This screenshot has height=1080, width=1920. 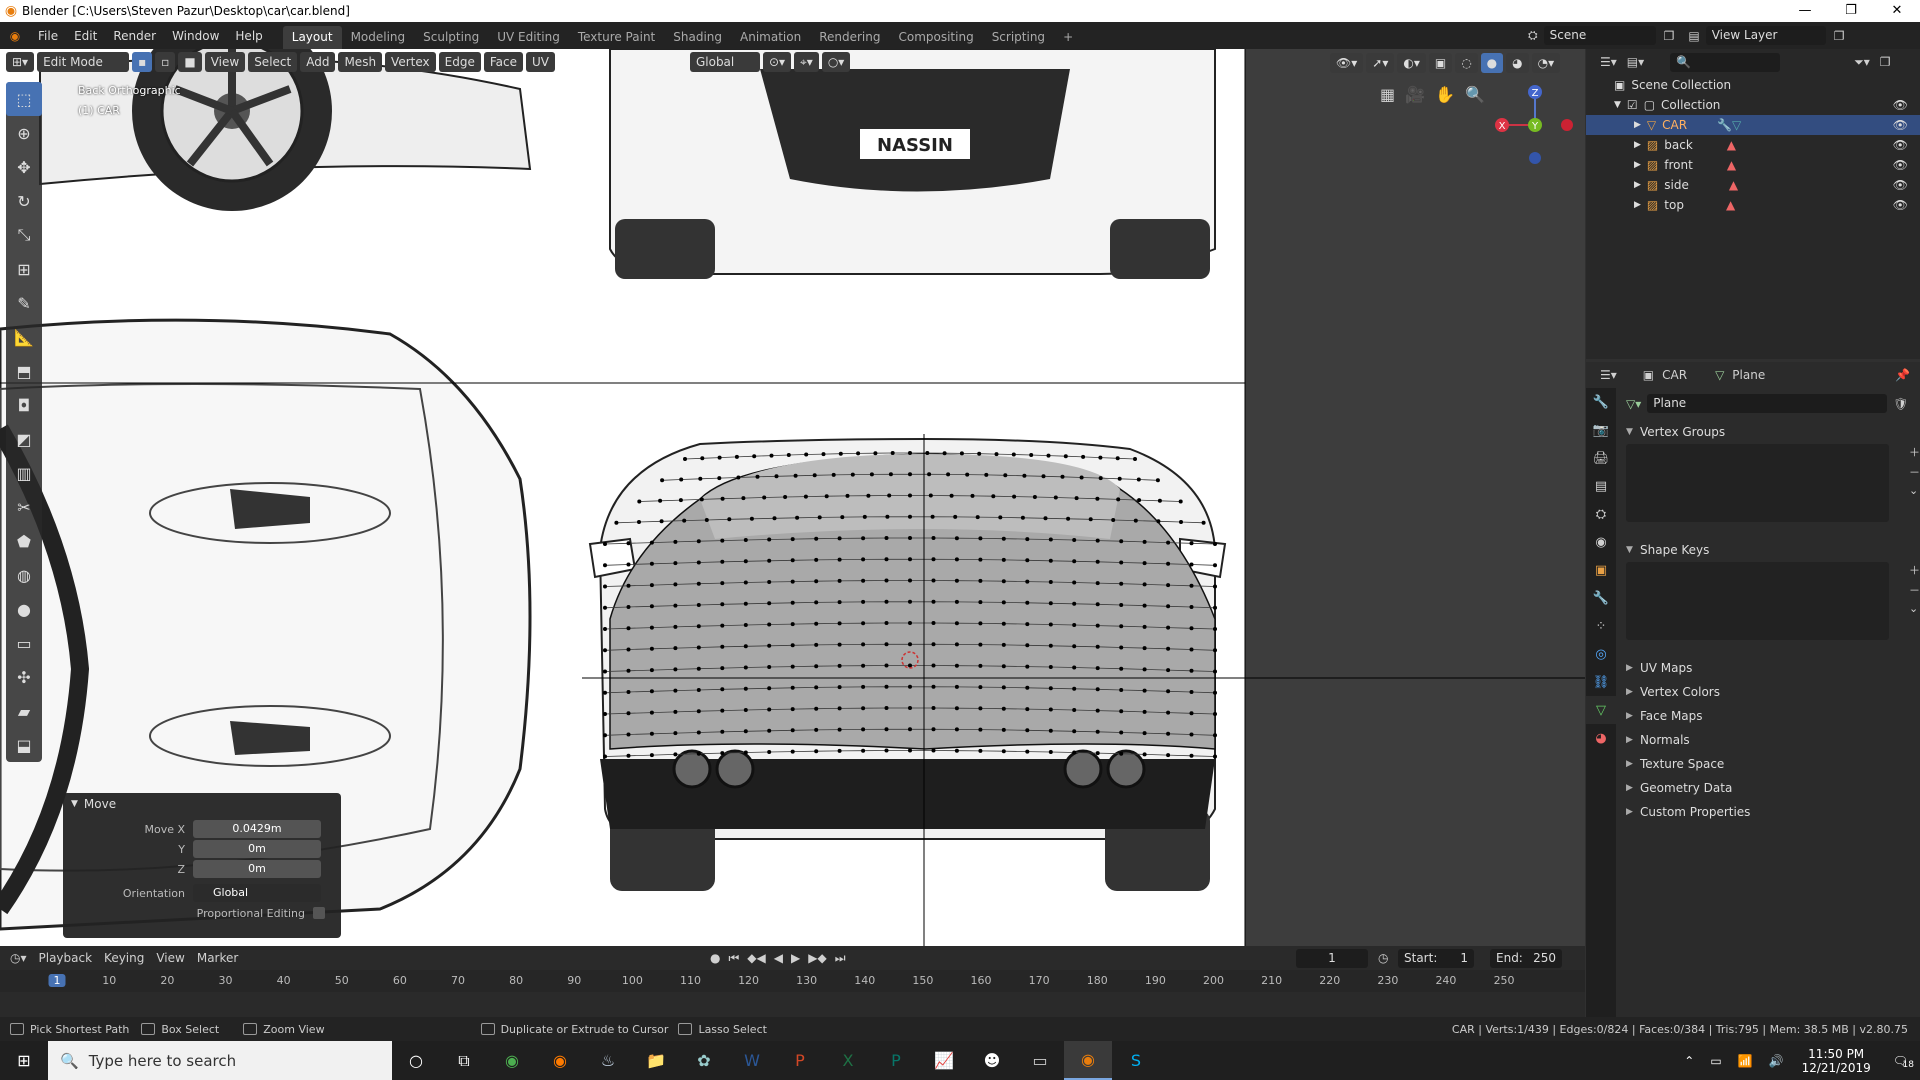 I want to click on spin-tool-icon: ◍, so click(x=24, y=575).